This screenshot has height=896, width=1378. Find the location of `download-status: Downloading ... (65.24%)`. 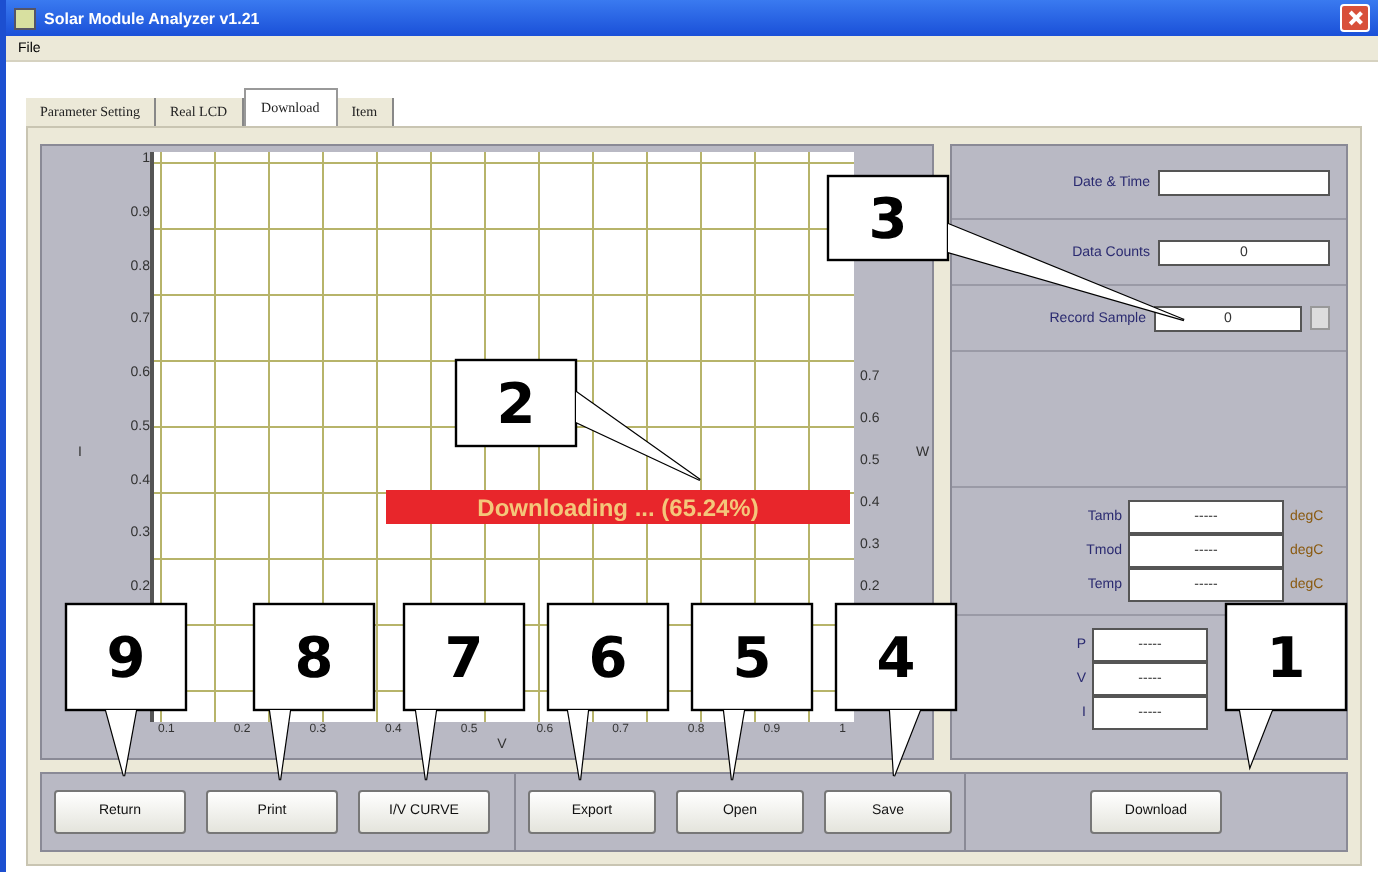

download-status: Downloading ... (65.24%) is located at coordinates (618, 507).